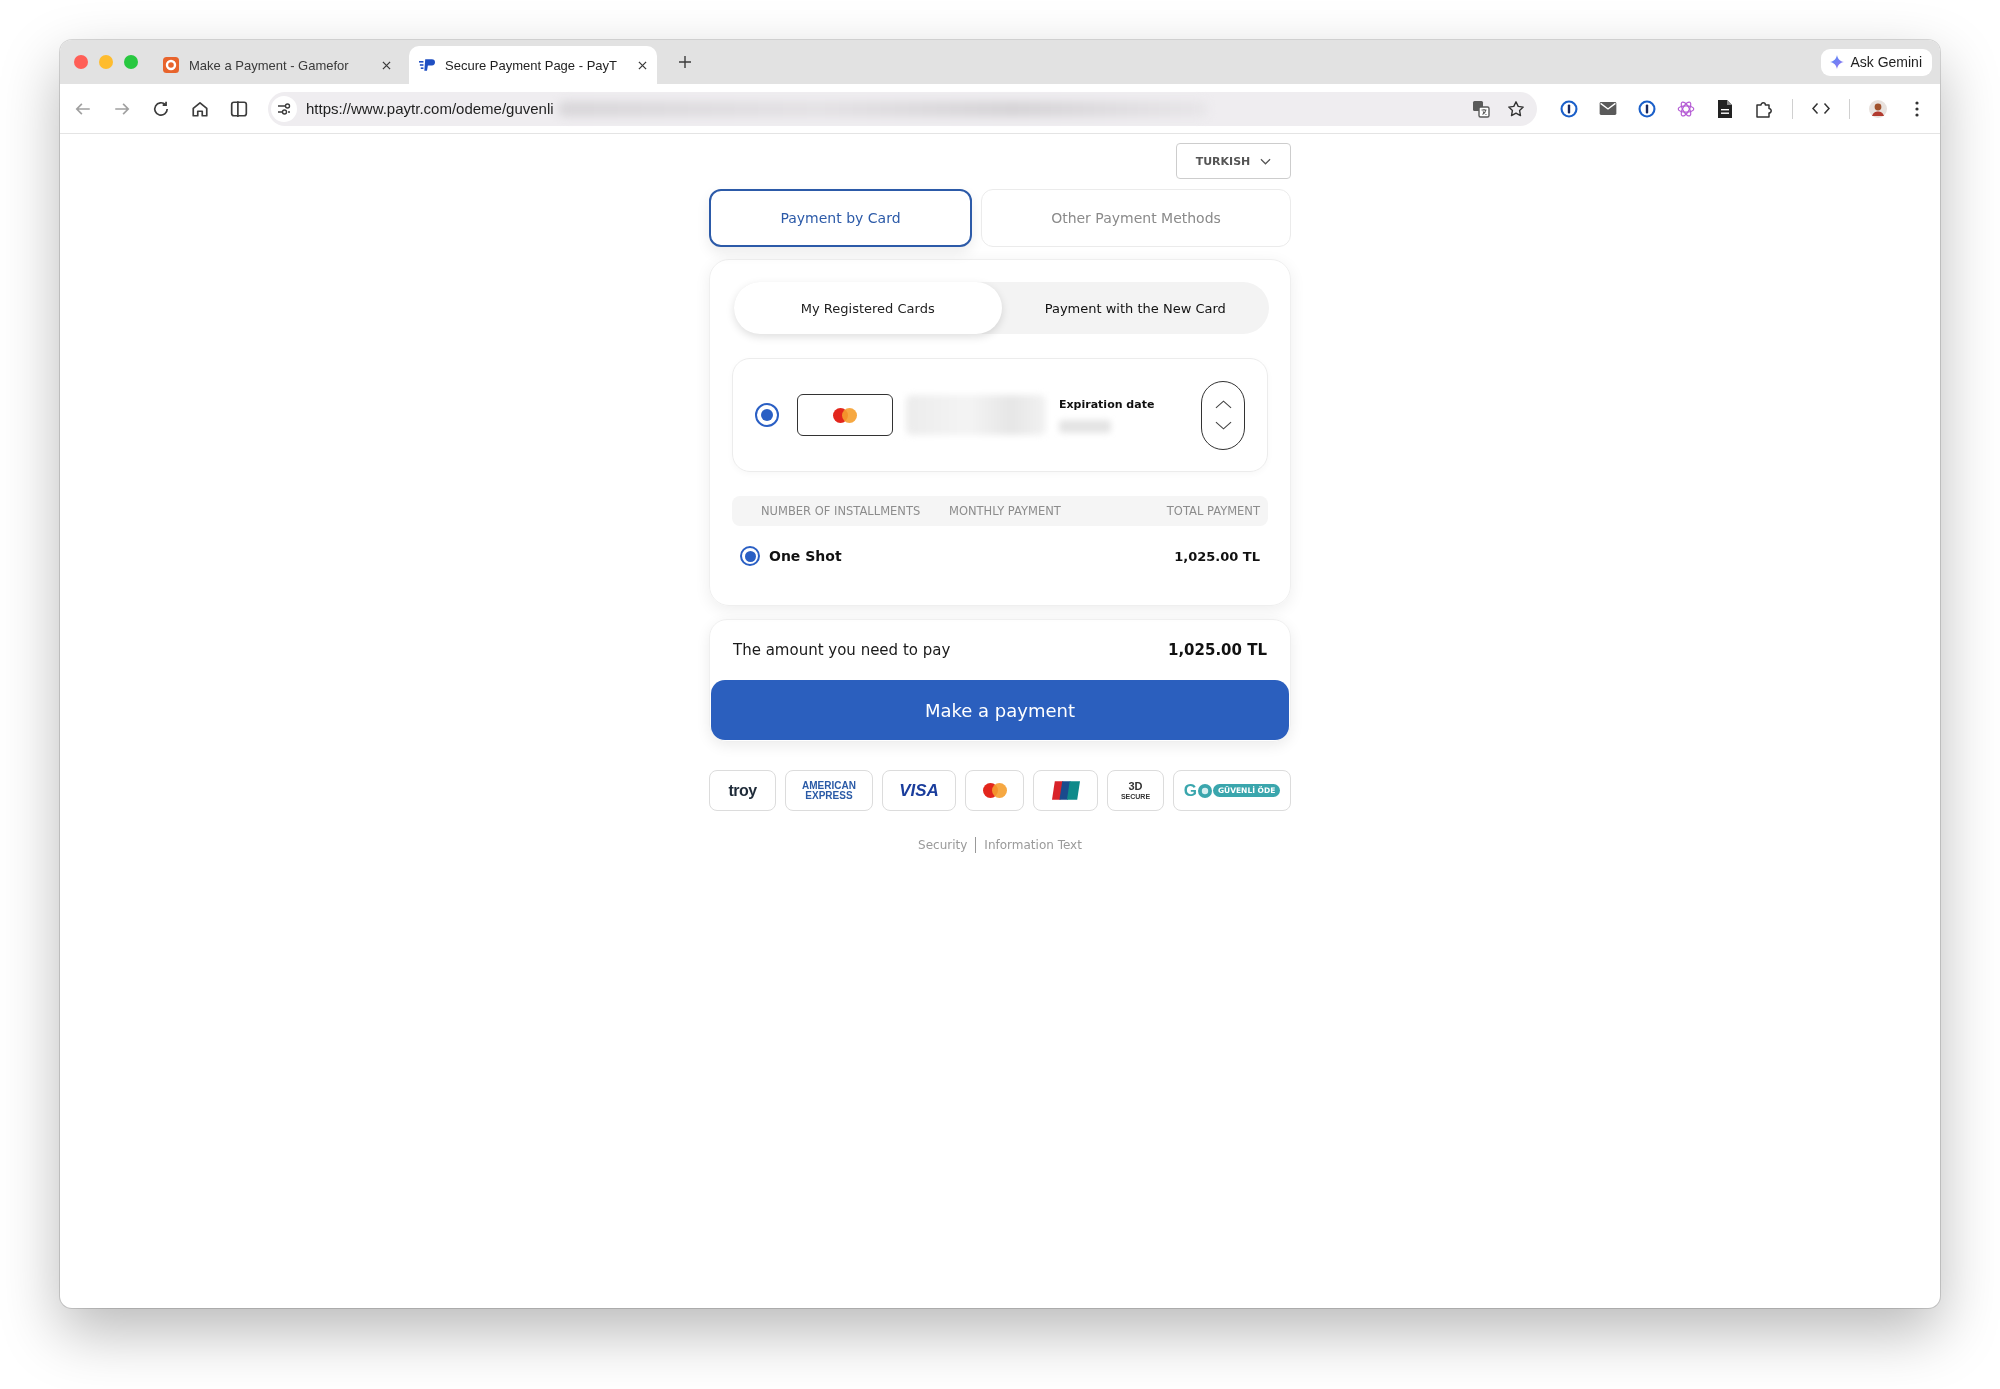 This screenshot has width=2000, height=1389. What do you see at coordinates (1000, 710) in the screenshot?
I see `pay-button: Make a payment` at bounding box center [1000, 710].